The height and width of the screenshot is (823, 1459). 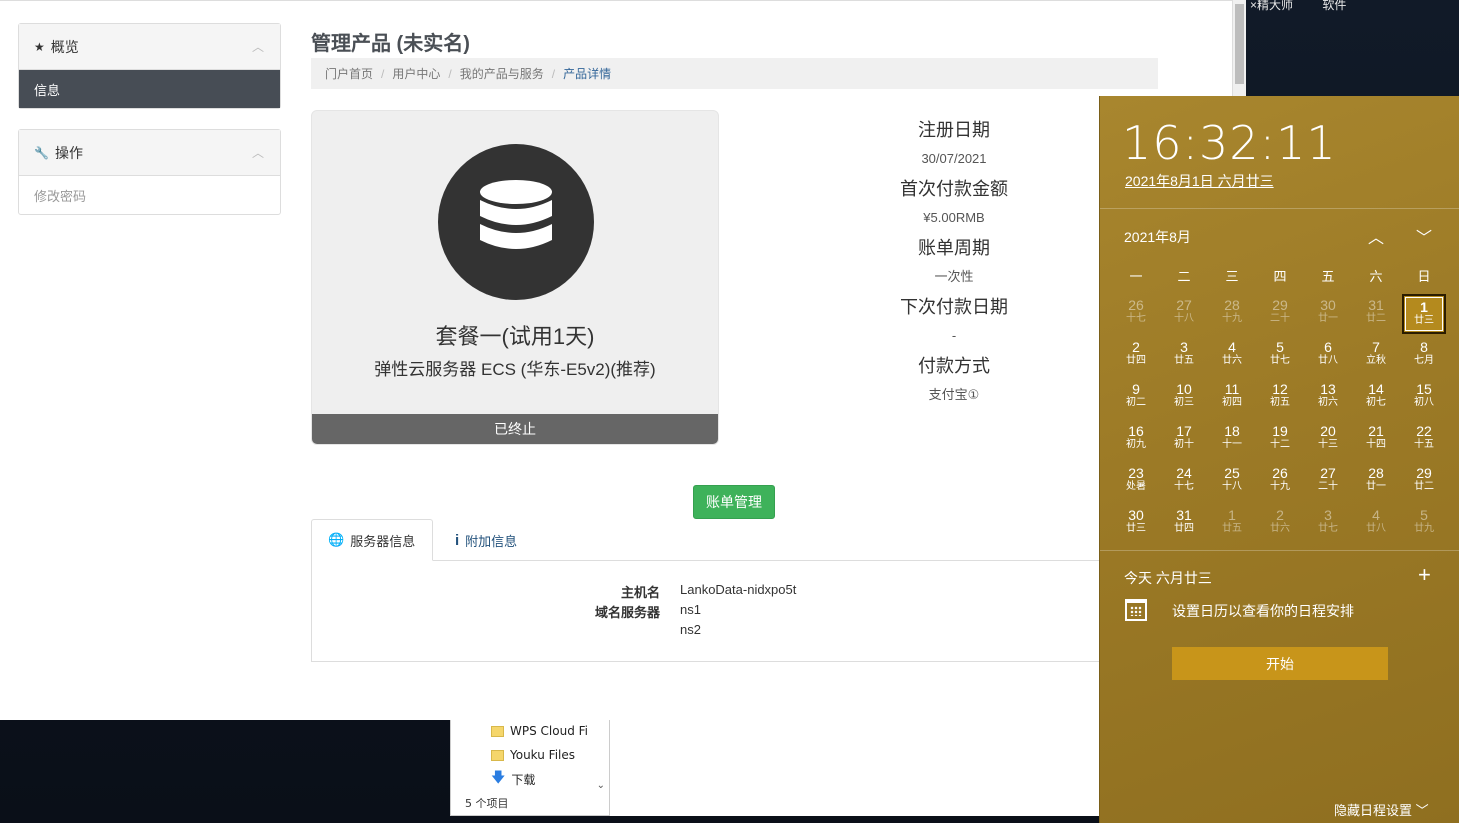 What do you see at coordinates (1424, 431) in the screenshot?
I see `day-number: 22` at bounding box center [1424, 431].